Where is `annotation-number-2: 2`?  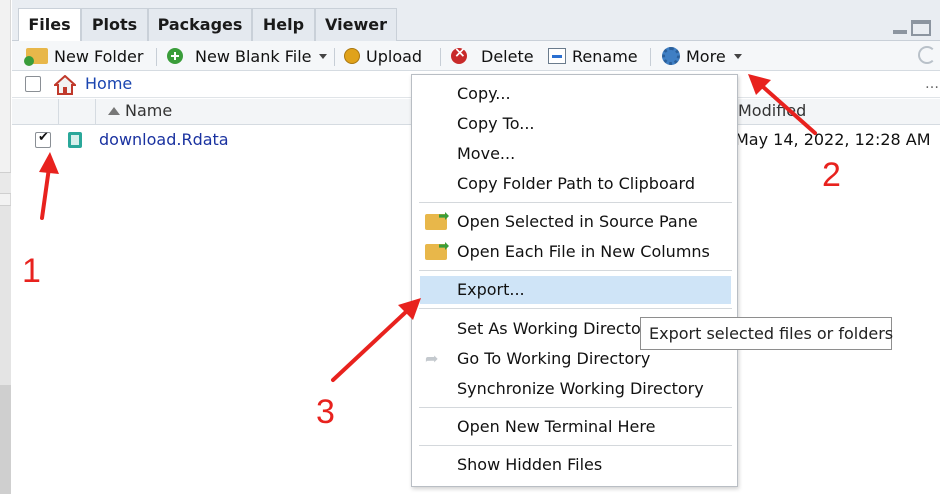
annotation-number-2: 2 is located at coordinates (831, 175).